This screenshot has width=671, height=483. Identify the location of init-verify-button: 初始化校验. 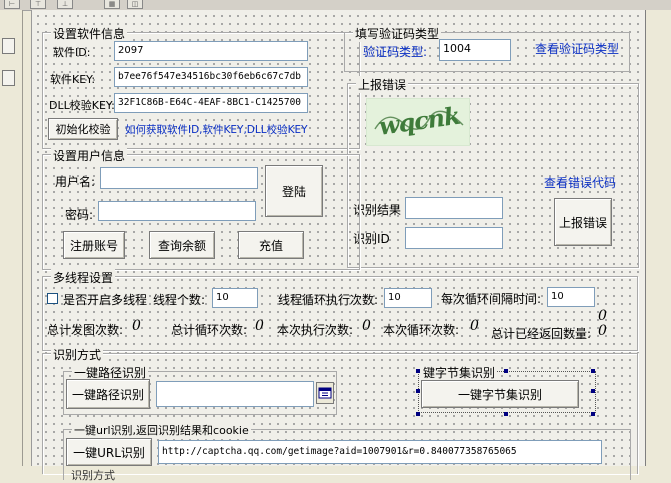
(83, 129).